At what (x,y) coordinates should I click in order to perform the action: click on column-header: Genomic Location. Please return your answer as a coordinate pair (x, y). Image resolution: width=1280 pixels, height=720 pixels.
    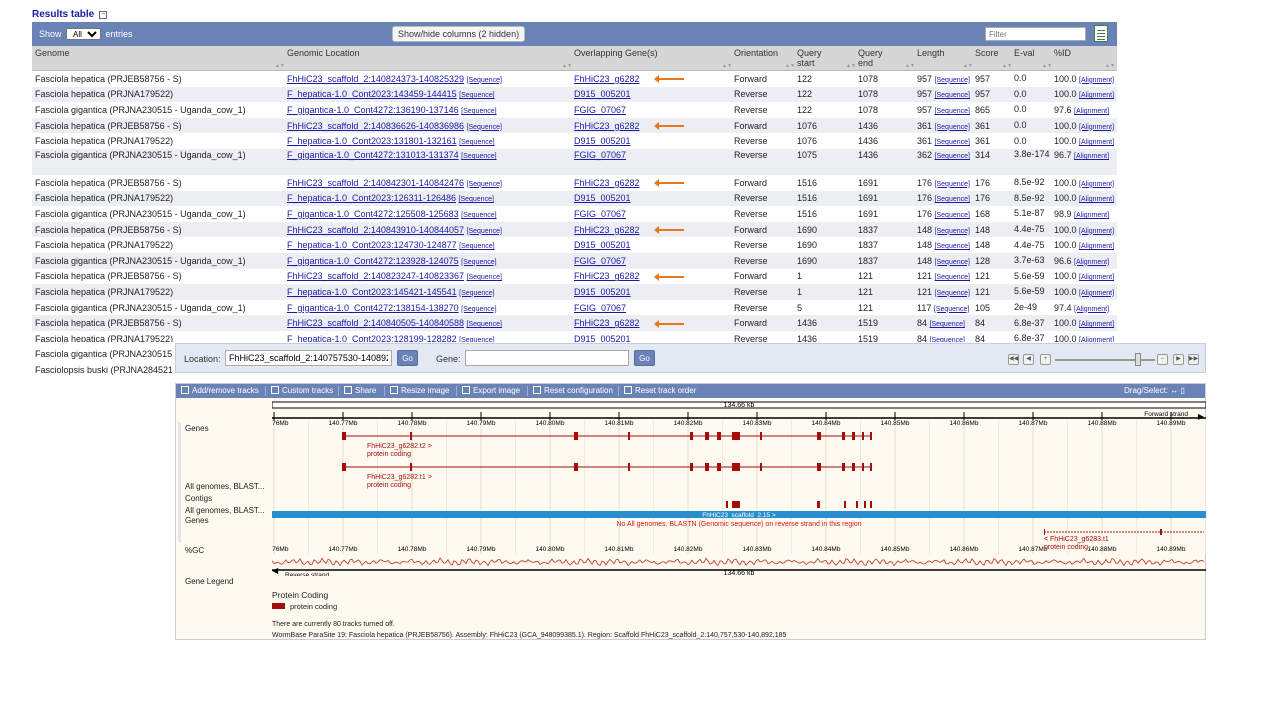
    Looking at the image, I should click on (323, 53).